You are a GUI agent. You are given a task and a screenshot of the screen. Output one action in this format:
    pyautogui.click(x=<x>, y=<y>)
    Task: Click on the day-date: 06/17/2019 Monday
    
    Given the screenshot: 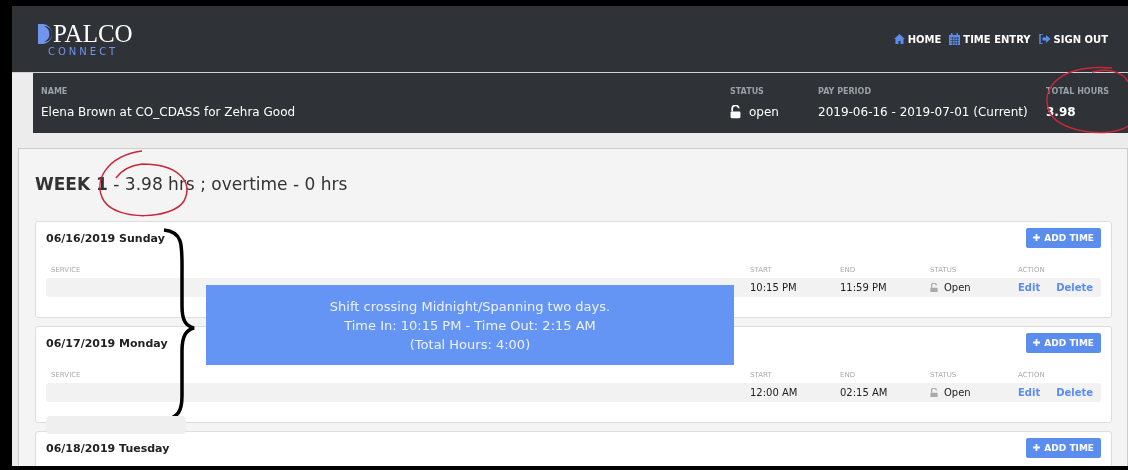 What is the action you would take?
    pyautogui.click(x=107, y=343)
    